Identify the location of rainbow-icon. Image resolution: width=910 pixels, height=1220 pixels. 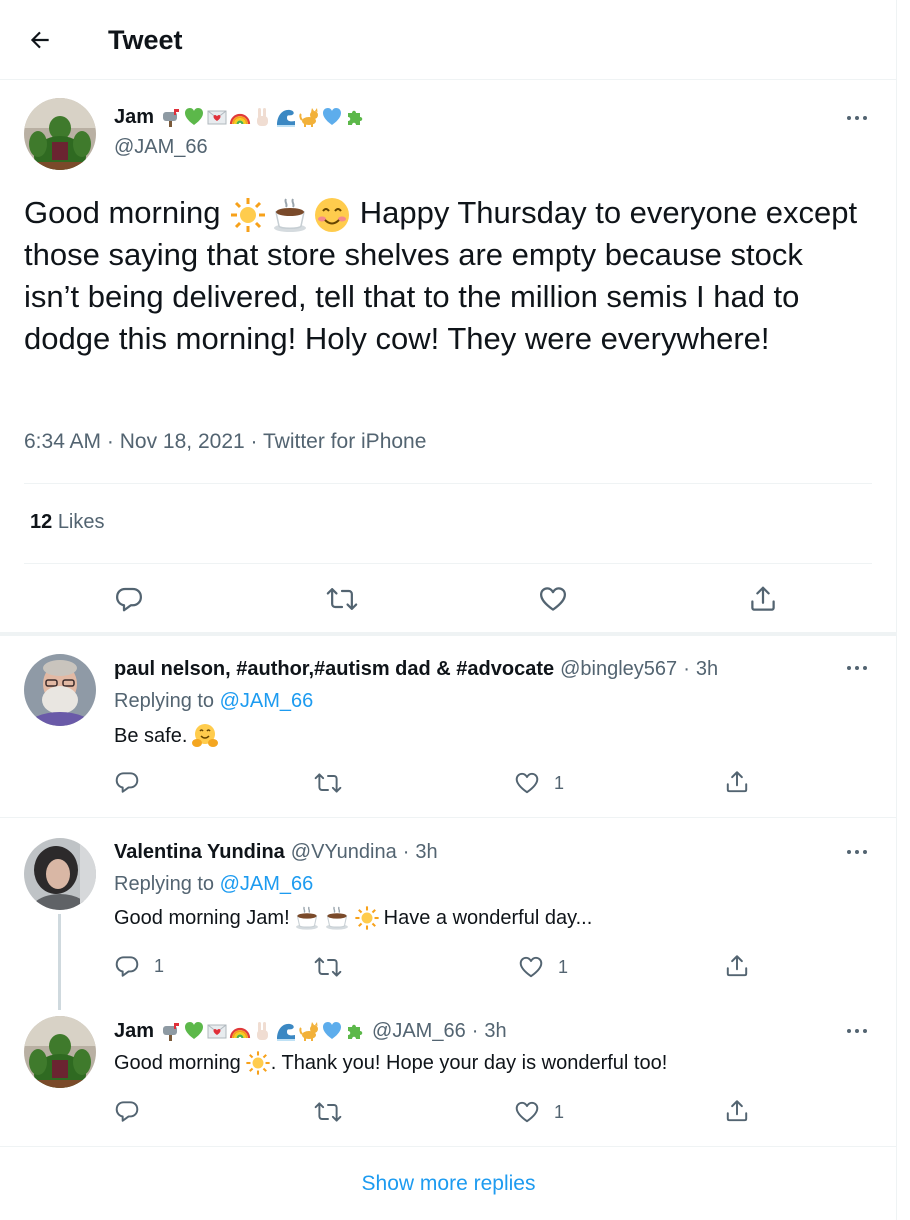
(240, 1033).